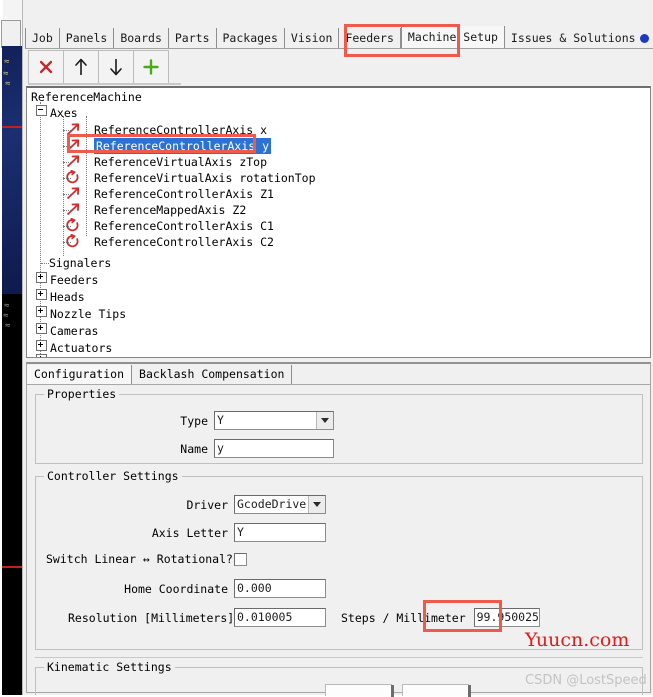 Image resolution: width=653 pixels, height=697 pixels. Describe the element at coordinates (183, 242) in the screenshot. I see `tree-node-label: ReferenceControllerAxis C2` at that location.